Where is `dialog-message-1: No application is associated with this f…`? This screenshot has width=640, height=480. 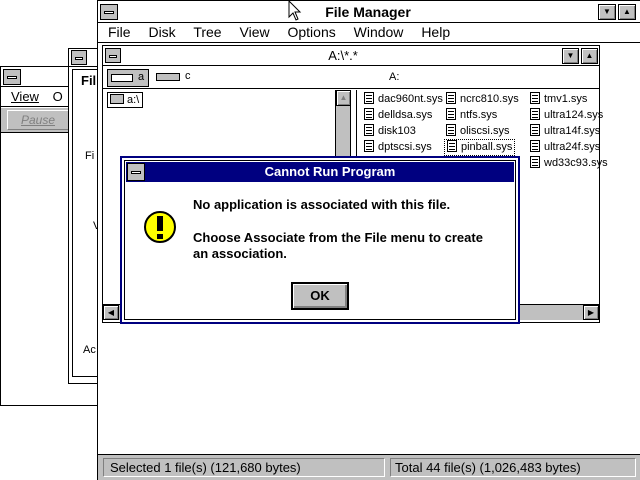
dialog-message-1: No application is associated with this f… is located at coordinates (322, 204).